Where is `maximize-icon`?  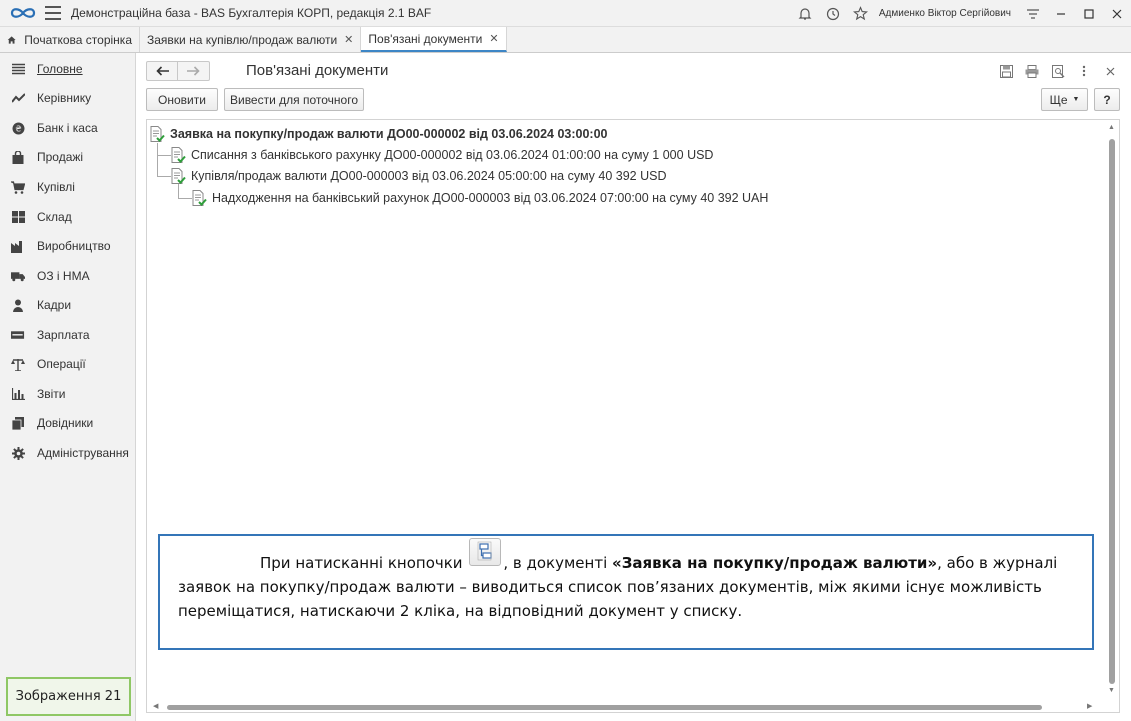
maximize-icon is located at coordinates (1089, 13).